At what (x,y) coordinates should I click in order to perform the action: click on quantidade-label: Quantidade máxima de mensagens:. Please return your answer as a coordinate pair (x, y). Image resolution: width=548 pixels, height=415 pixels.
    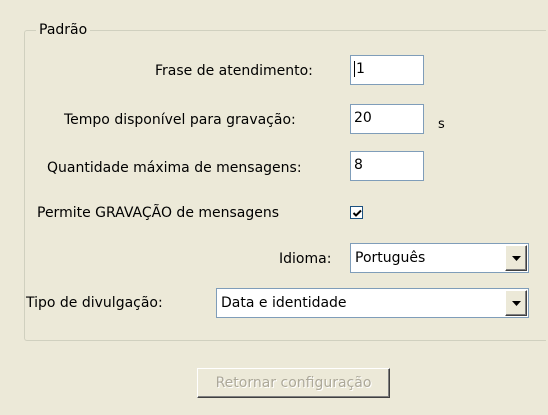
    Looking at the image, I should click on (174, 168).